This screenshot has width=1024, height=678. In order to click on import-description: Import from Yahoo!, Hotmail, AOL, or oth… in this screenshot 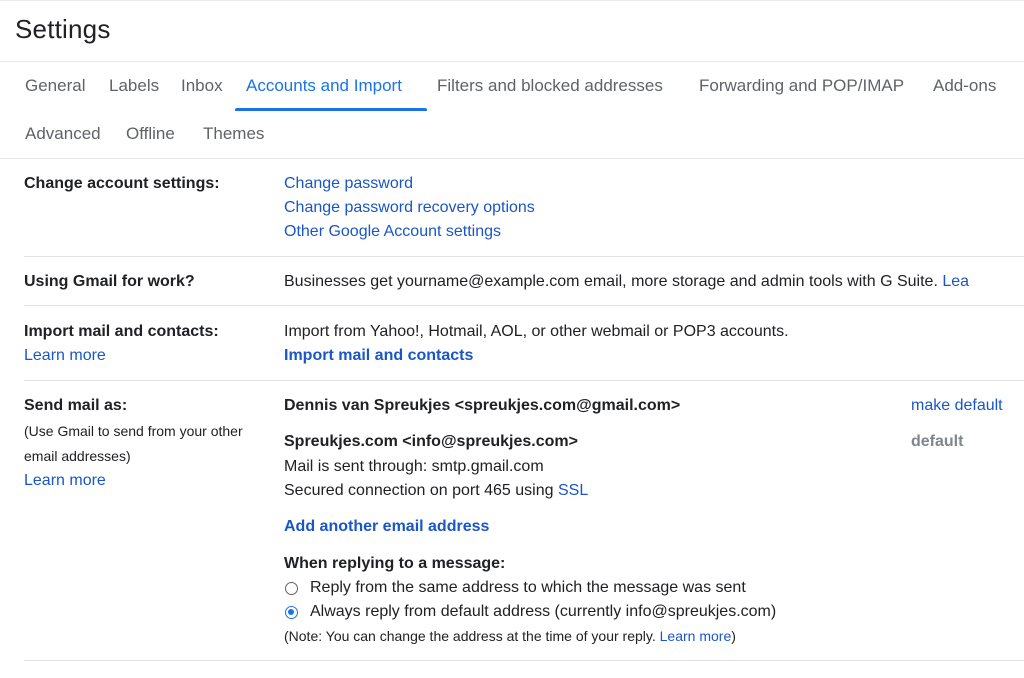, I will do `click(536, 331)`.